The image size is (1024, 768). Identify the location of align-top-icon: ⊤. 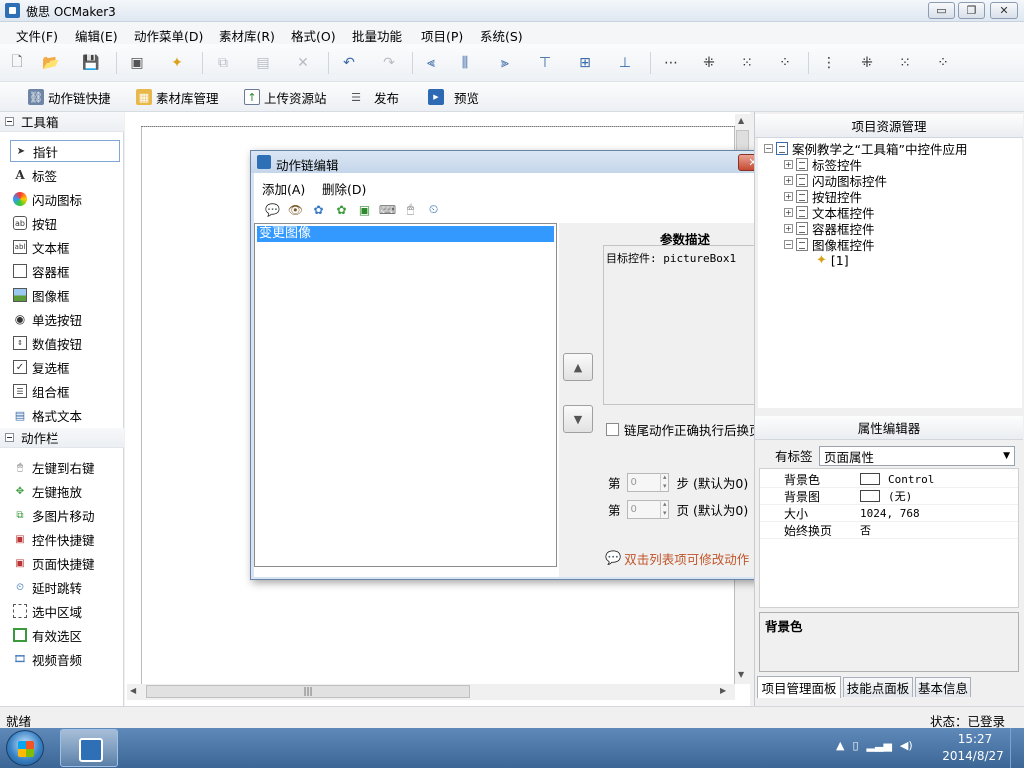
(545, 63).